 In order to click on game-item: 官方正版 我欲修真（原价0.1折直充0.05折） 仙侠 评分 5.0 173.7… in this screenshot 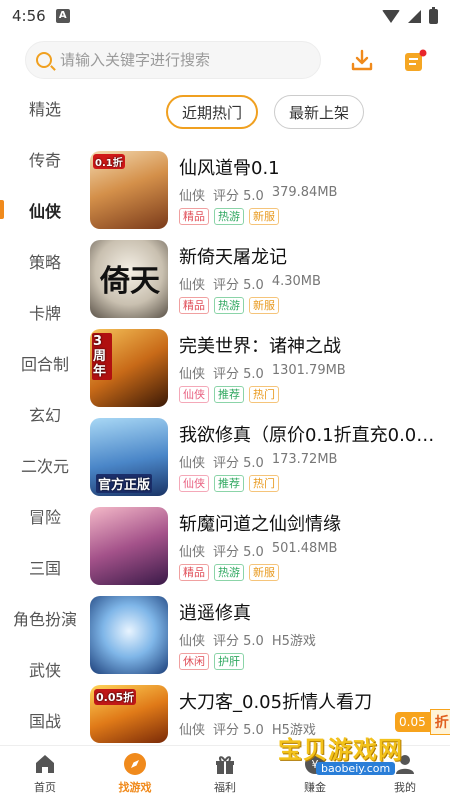, I will do `click(270, 459)`.